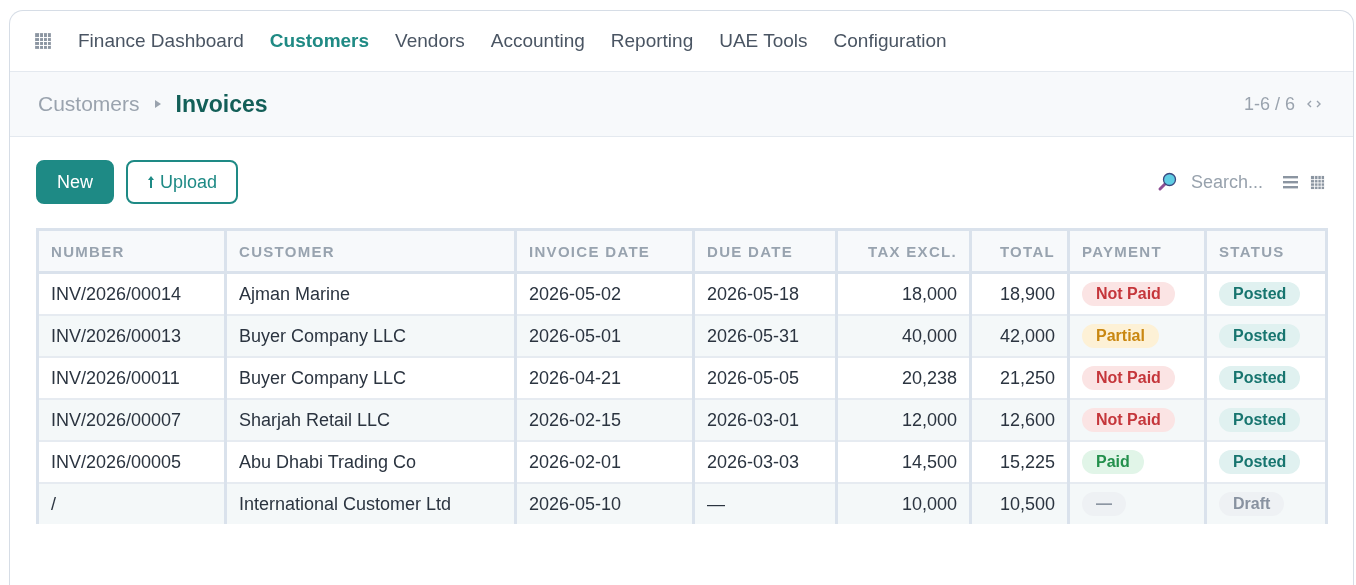  Describe the element at coordinates (151, 182) in the screenshot. I see `arrow-up-icon` at that location.